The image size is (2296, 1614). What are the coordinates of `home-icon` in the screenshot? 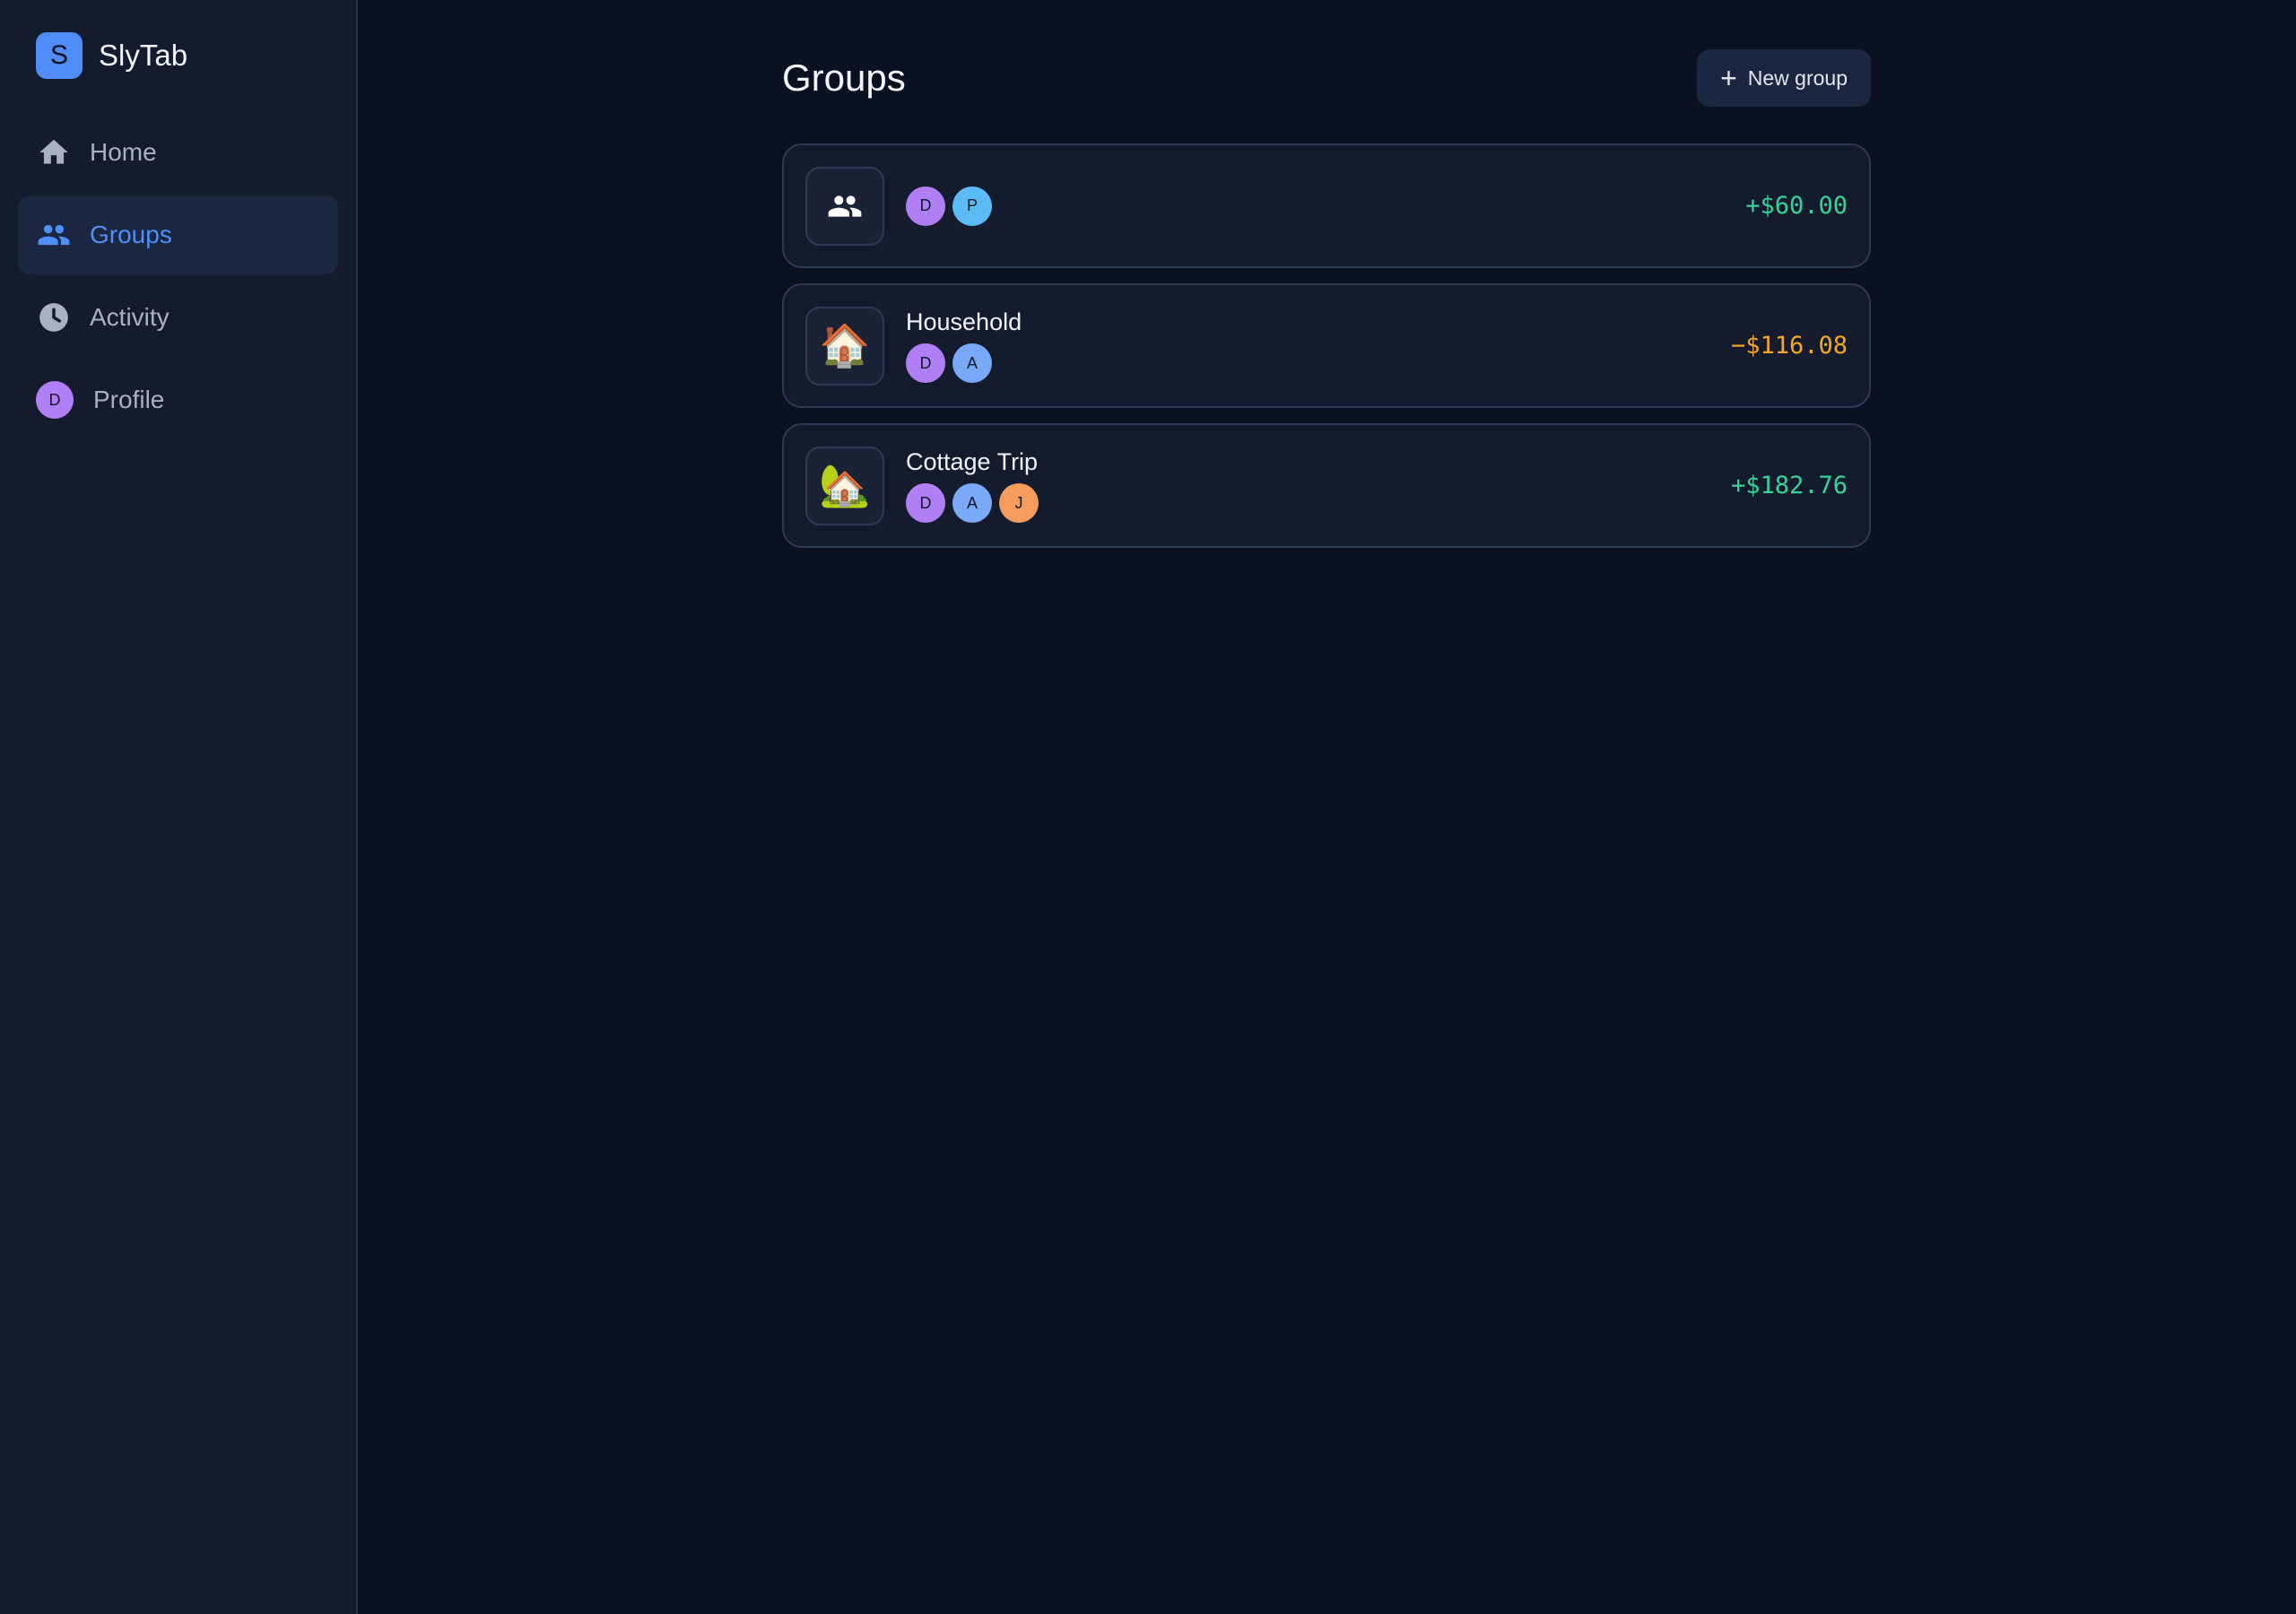 It's located at (54, 152).